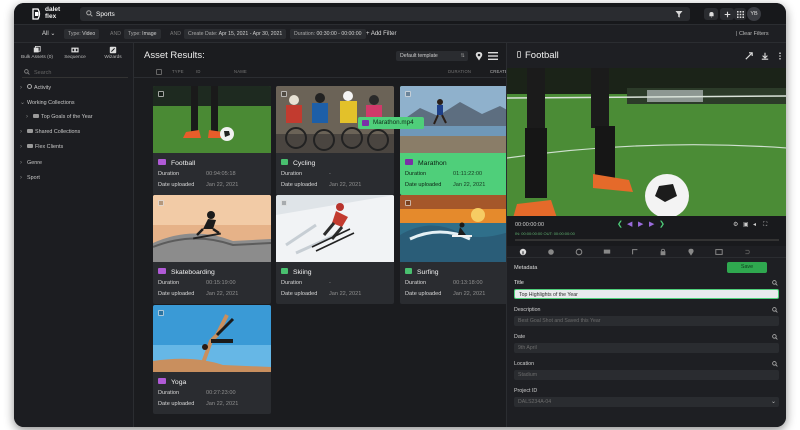 The image size is (800, 430). What do you see at coordinates (780, 56) in the screenshot?
I see `more-options-icon` at bounding box center [780, 56].